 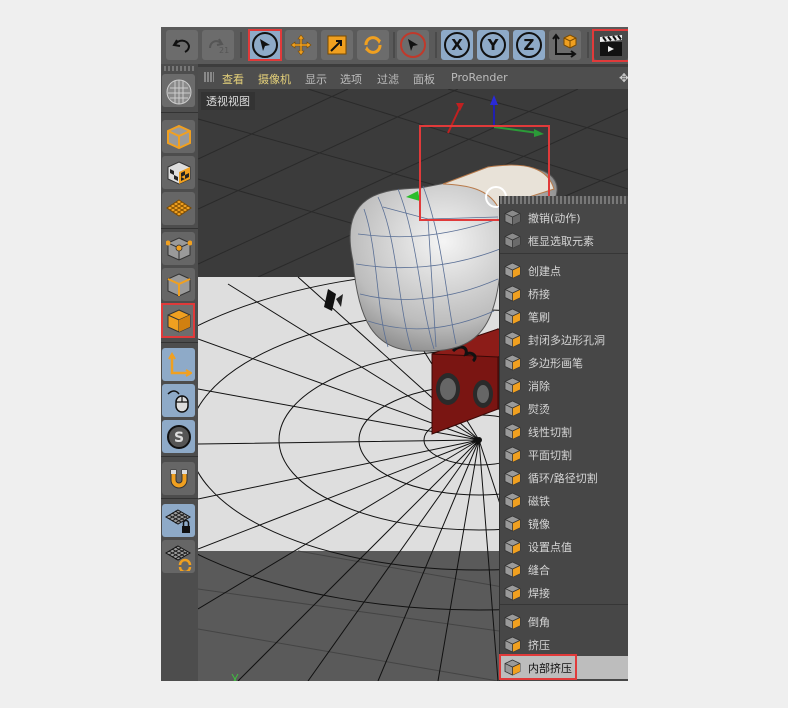 What do you see at coordinates (564, 644) in the screenshot?
I see `menu-item-extrude: 挤压` at bounding box center [564, 644].